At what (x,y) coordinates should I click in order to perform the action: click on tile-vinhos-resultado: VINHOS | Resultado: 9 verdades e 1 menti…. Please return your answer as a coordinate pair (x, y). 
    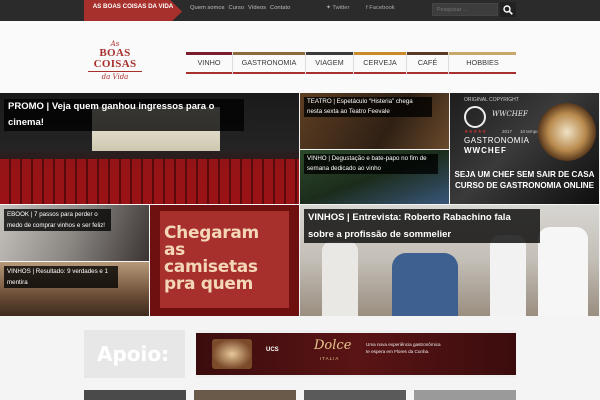
    Looking at the image, I should click on (74, 289).